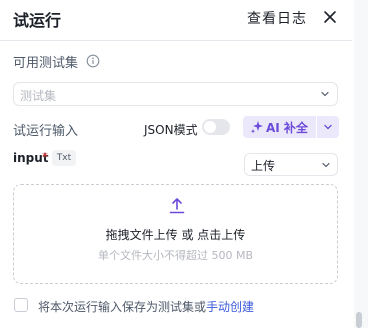  Describe the element at coordinates (210, 127) in the screenshot. I see `toggle-knob` at that location.